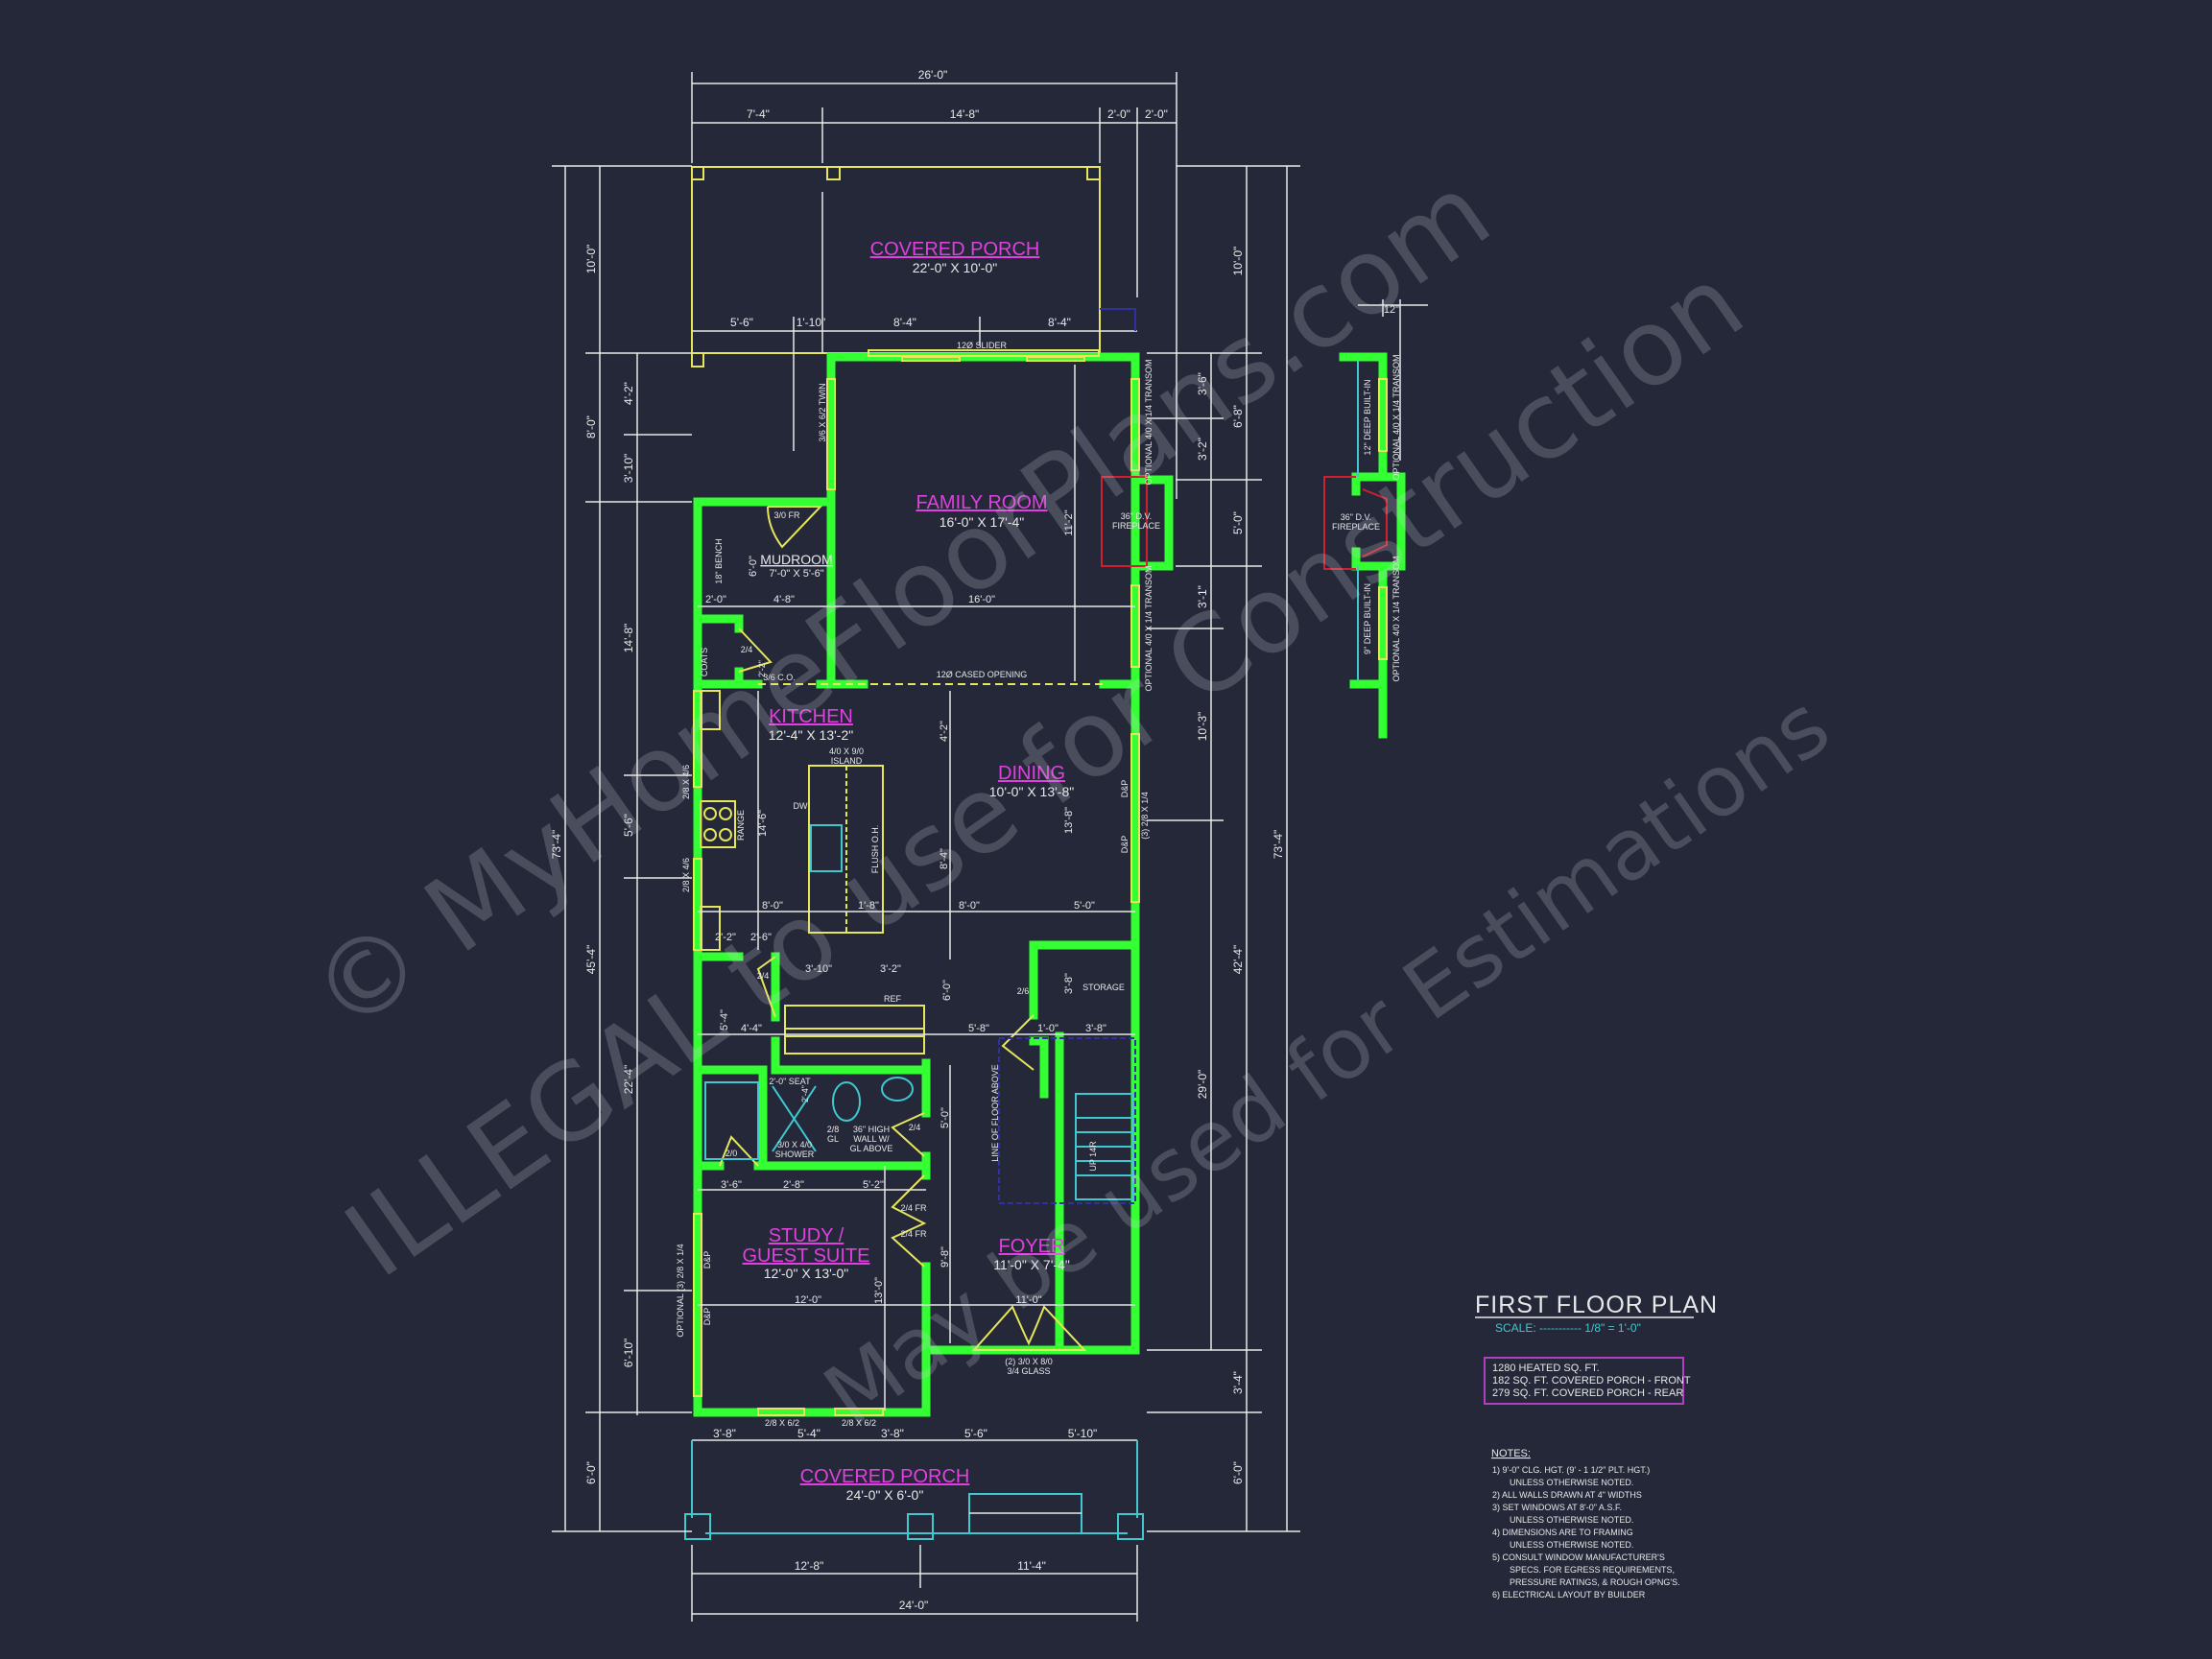 This screenshot has height=1659, width=2212. What do you see at coordinates (833, 1139) in the screenshot?
I see `door-label: GL` at bounding box center [833, 1139].